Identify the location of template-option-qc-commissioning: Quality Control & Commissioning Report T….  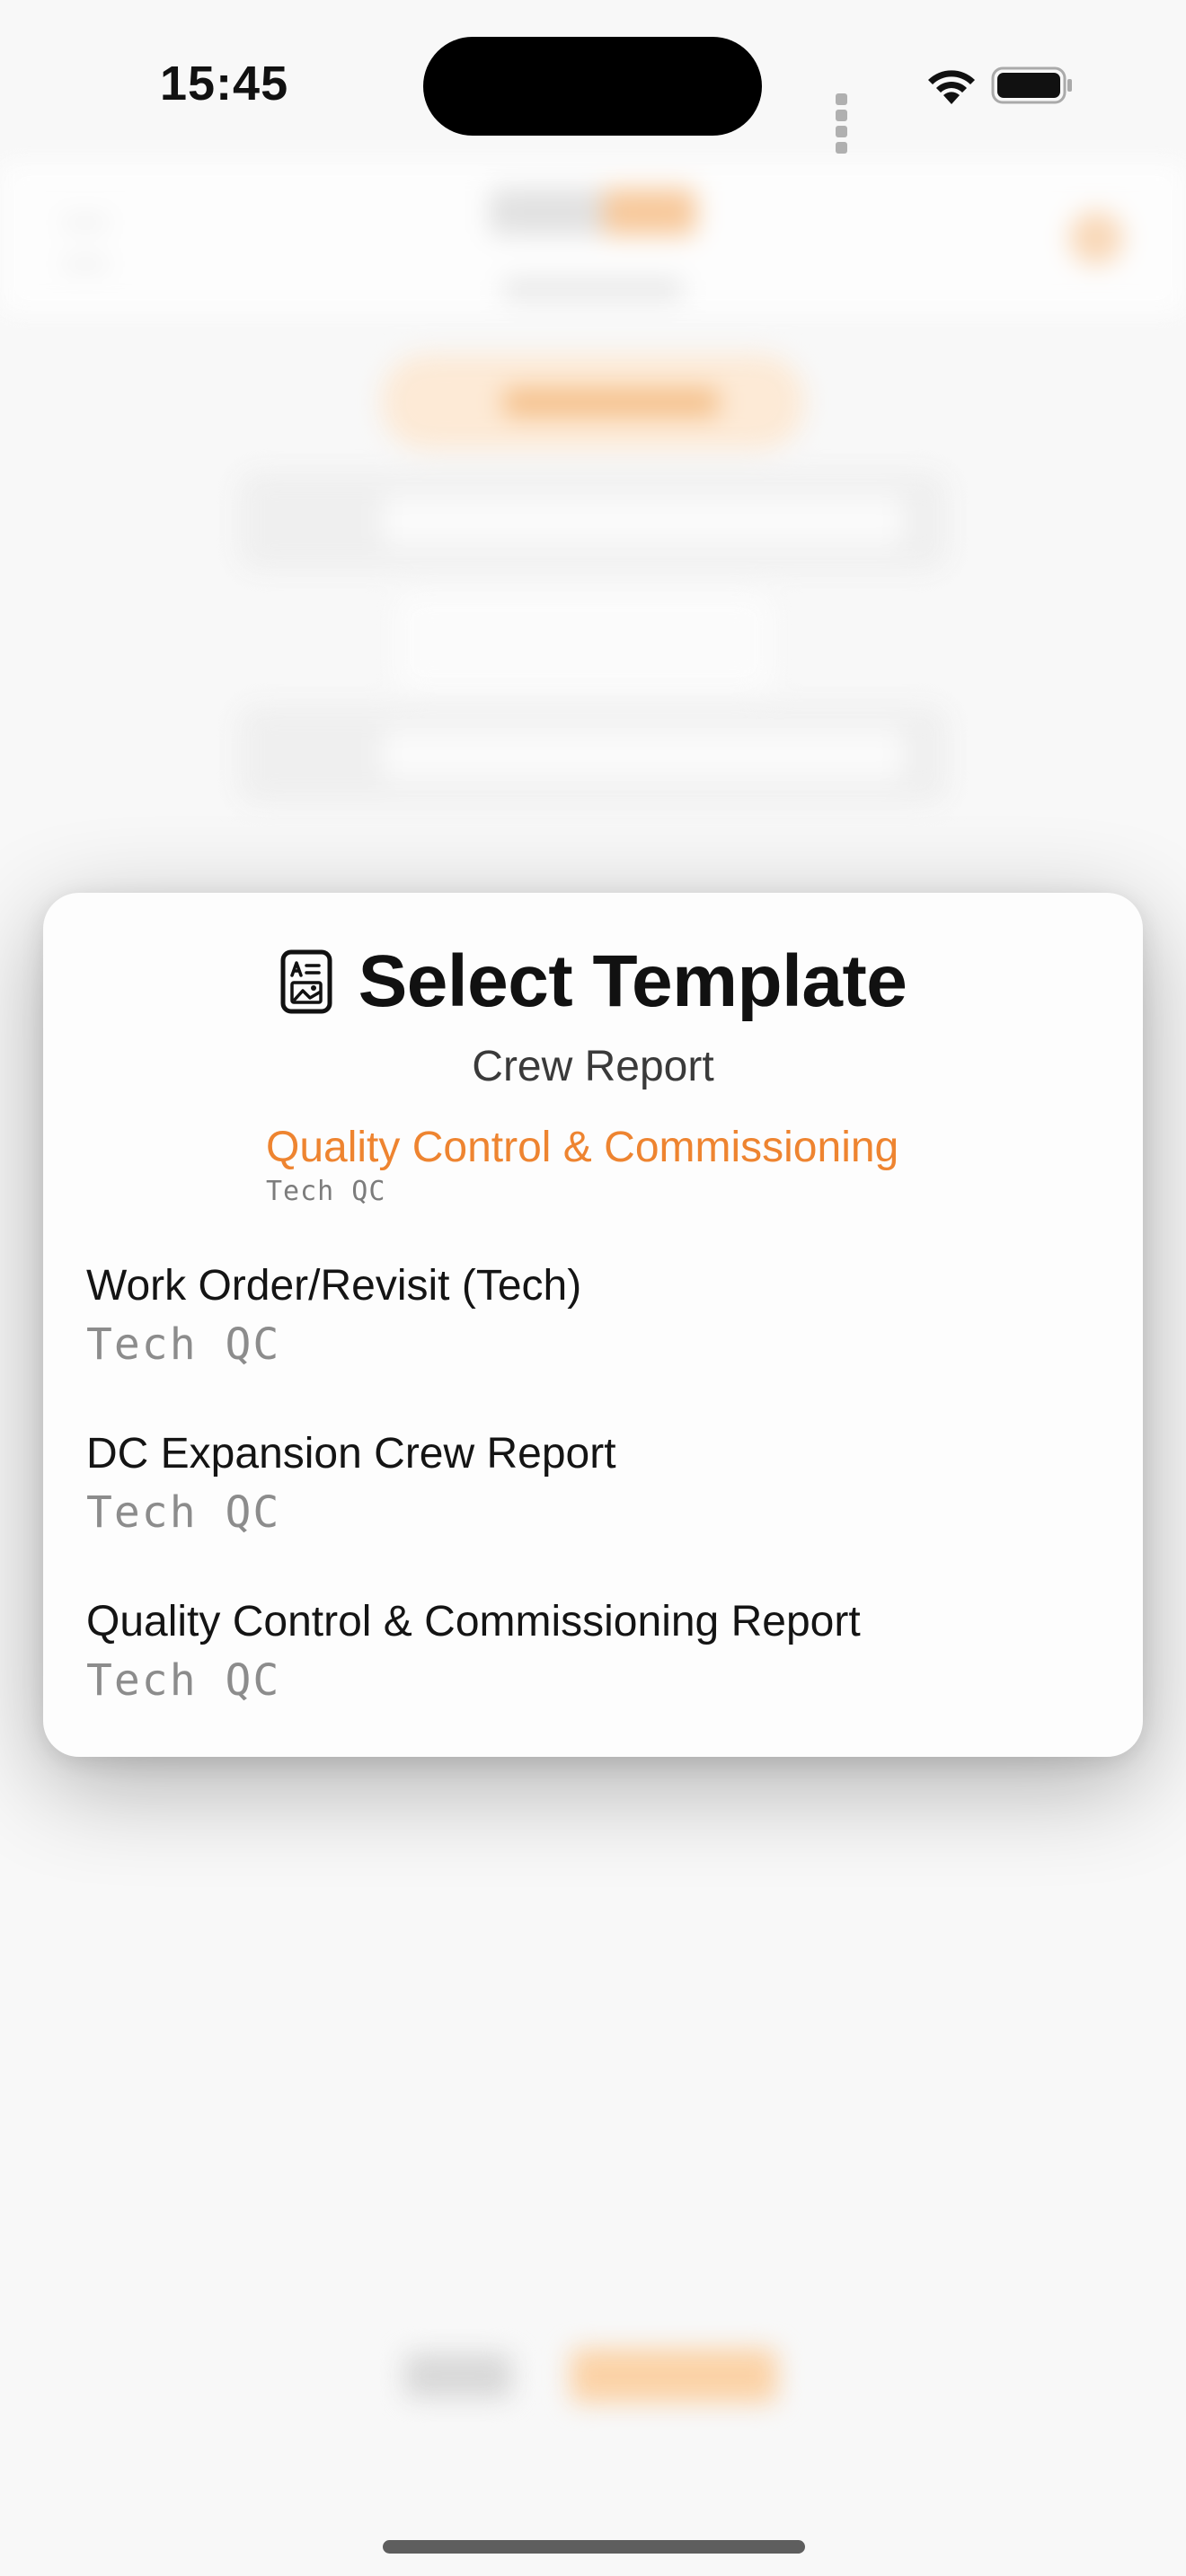
(593, 1669).